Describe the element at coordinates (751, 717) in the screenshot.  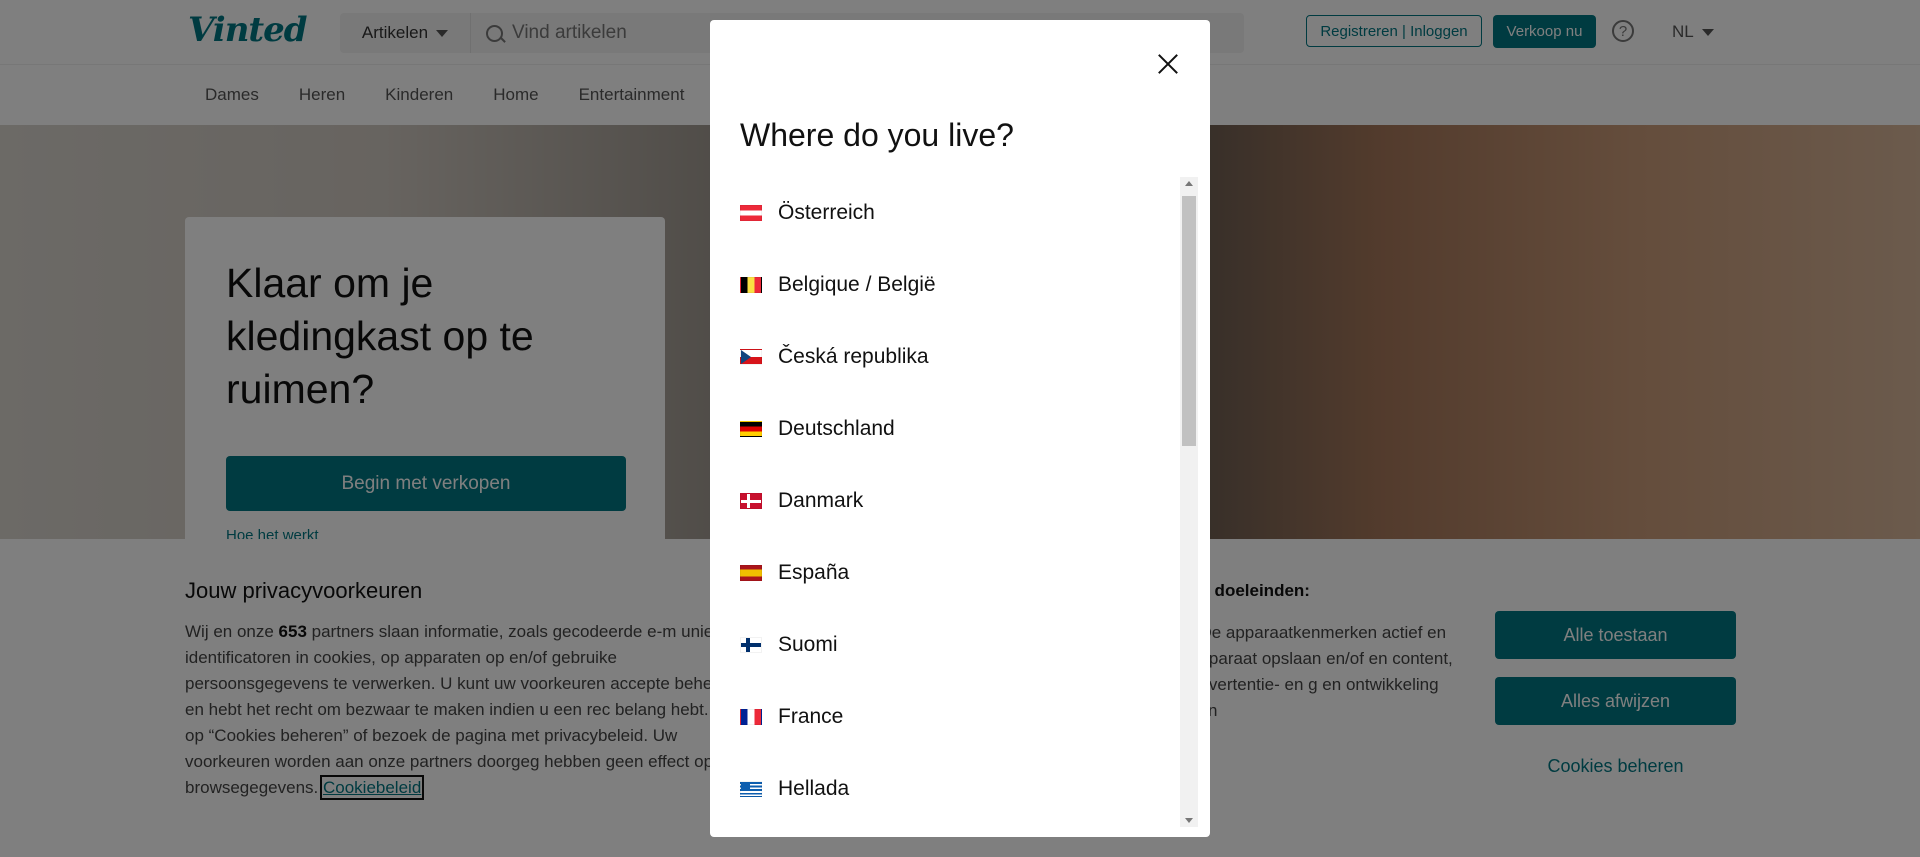
I see `france-flag-icon` at that location.